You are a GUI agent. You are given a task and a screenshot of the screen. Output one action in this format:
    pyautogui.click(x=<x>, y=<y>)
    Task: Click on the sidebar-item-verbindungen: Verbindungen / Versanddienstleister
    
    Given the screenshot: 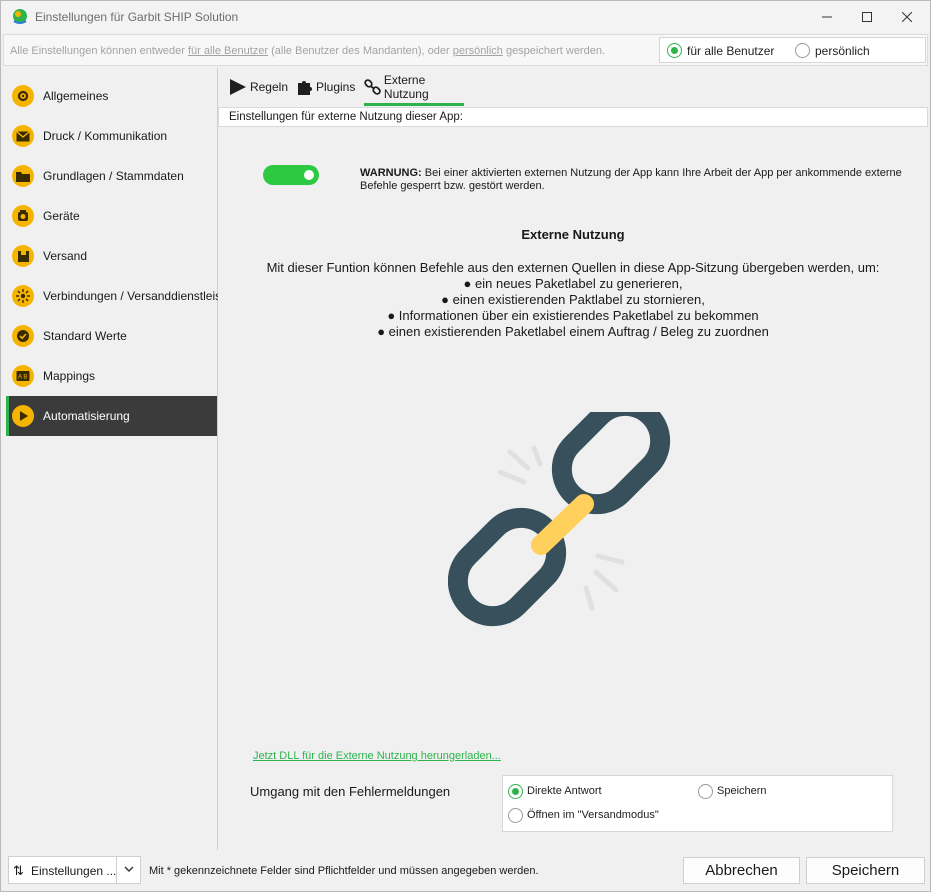 What is the action you would take?
    pyautogui.click(x=120, y=296)
    